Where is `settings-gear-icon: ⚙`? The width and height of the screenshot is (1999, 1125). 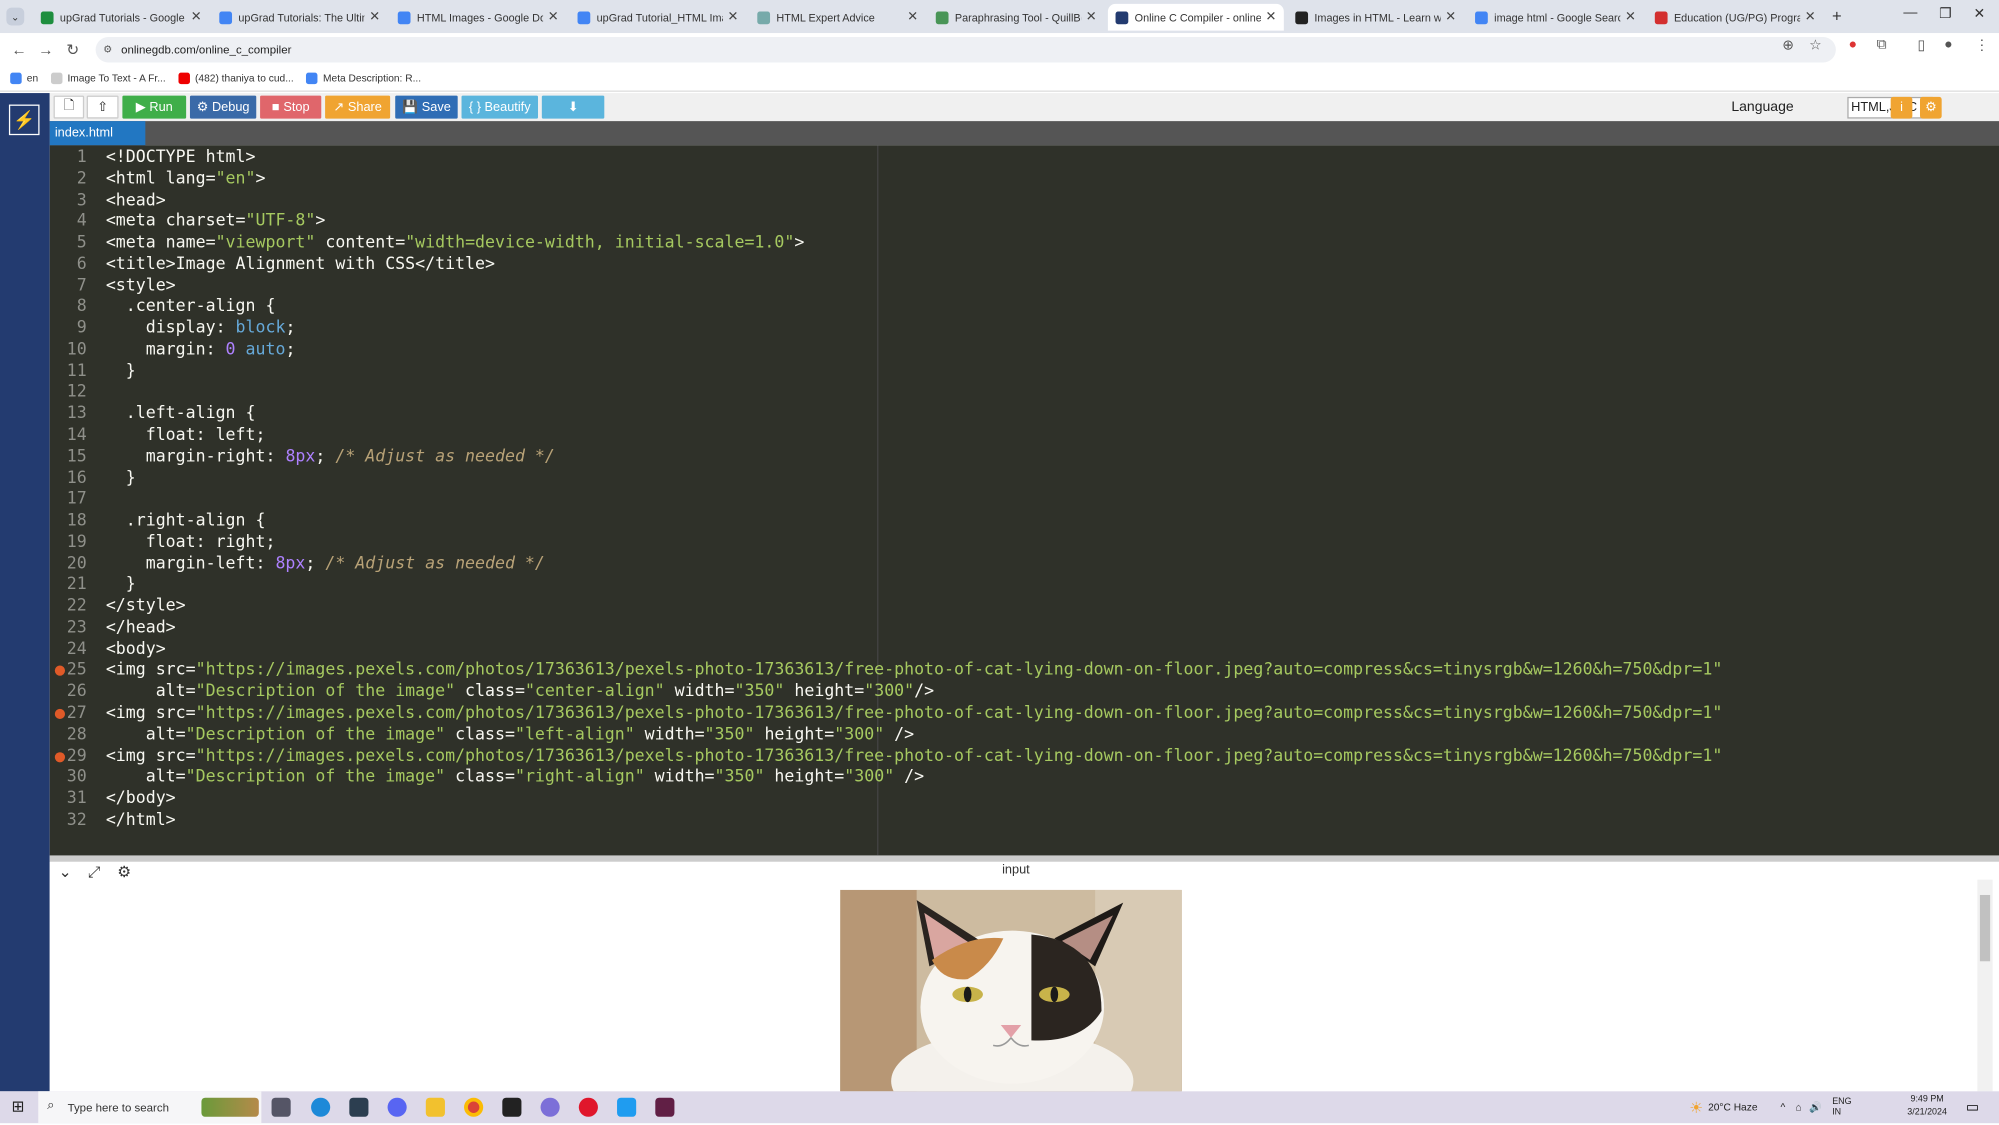 settings-gear-icon: ⚙ is located at coordinates (1930, 107).